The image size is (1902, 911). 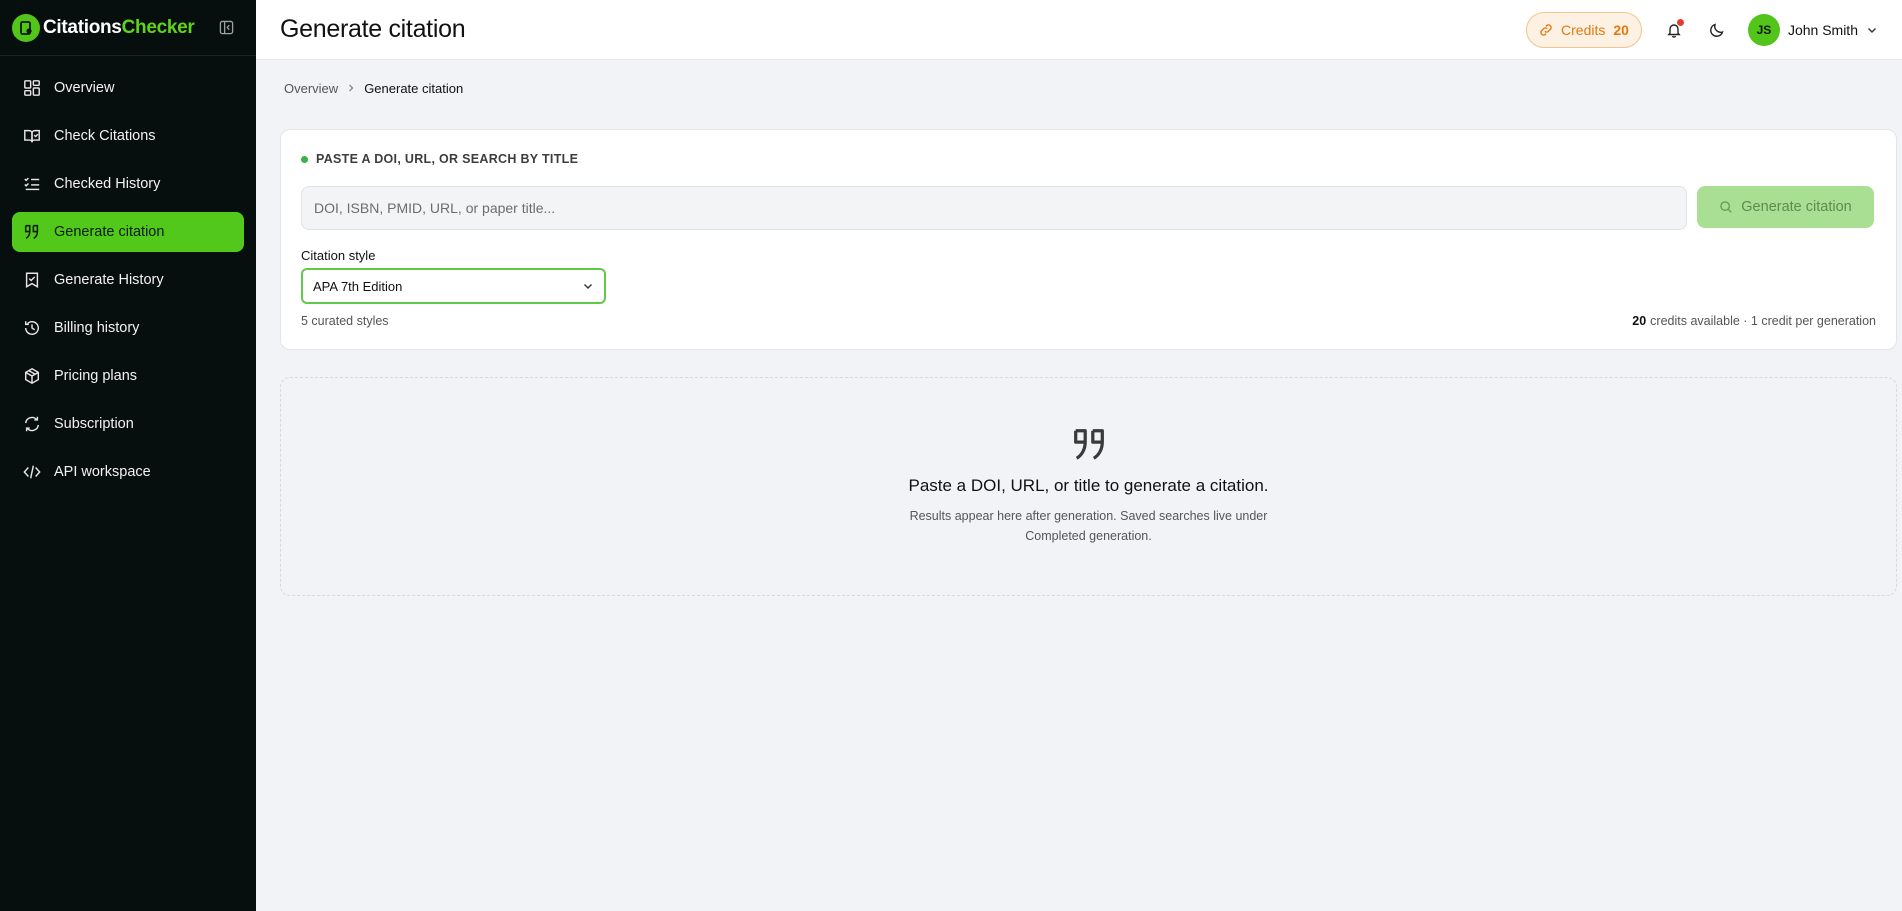 What do you see at coordinates (105, 136) in the screenshot?
I see `sidebar-item-label: Check Citations` at bounding box center [105, 136].